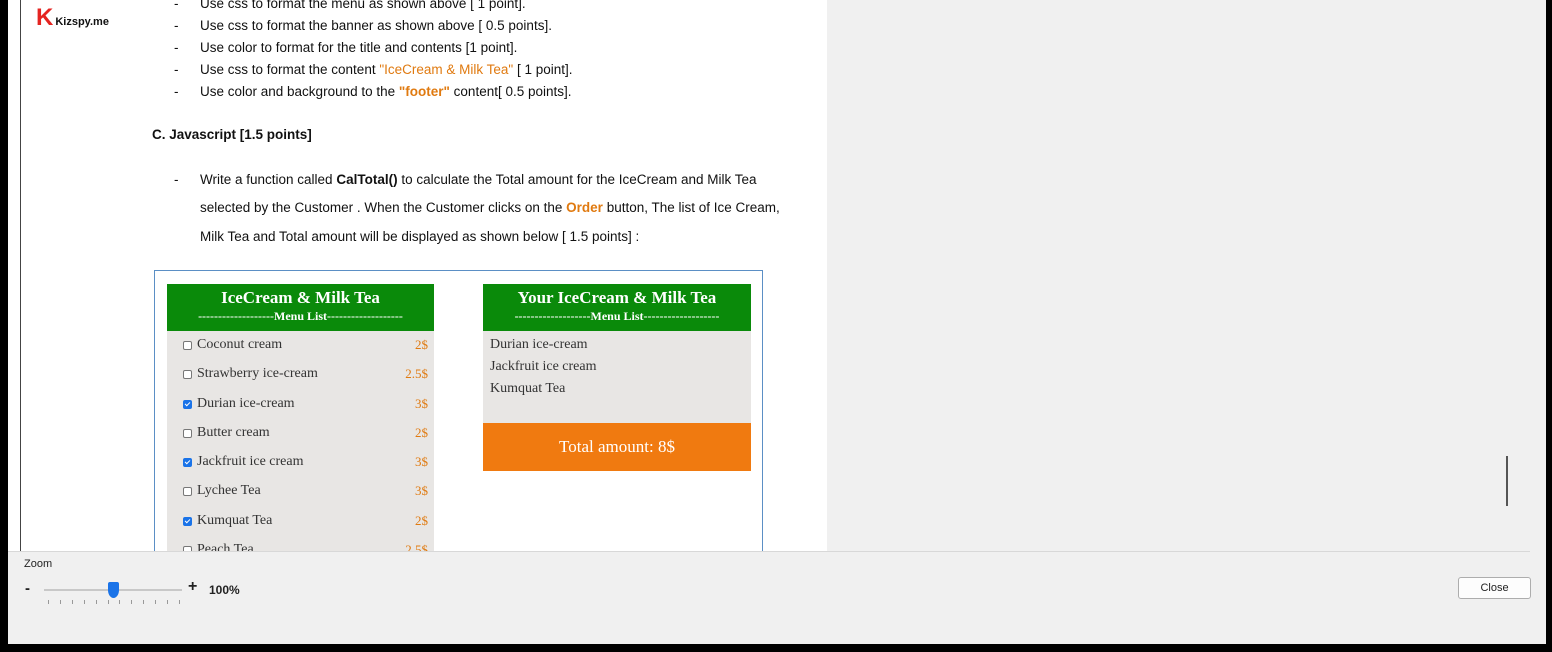 The width and height of the screenshot is (1552, 652). I want to click on zoom-slider-ticks, so click(114, 602).